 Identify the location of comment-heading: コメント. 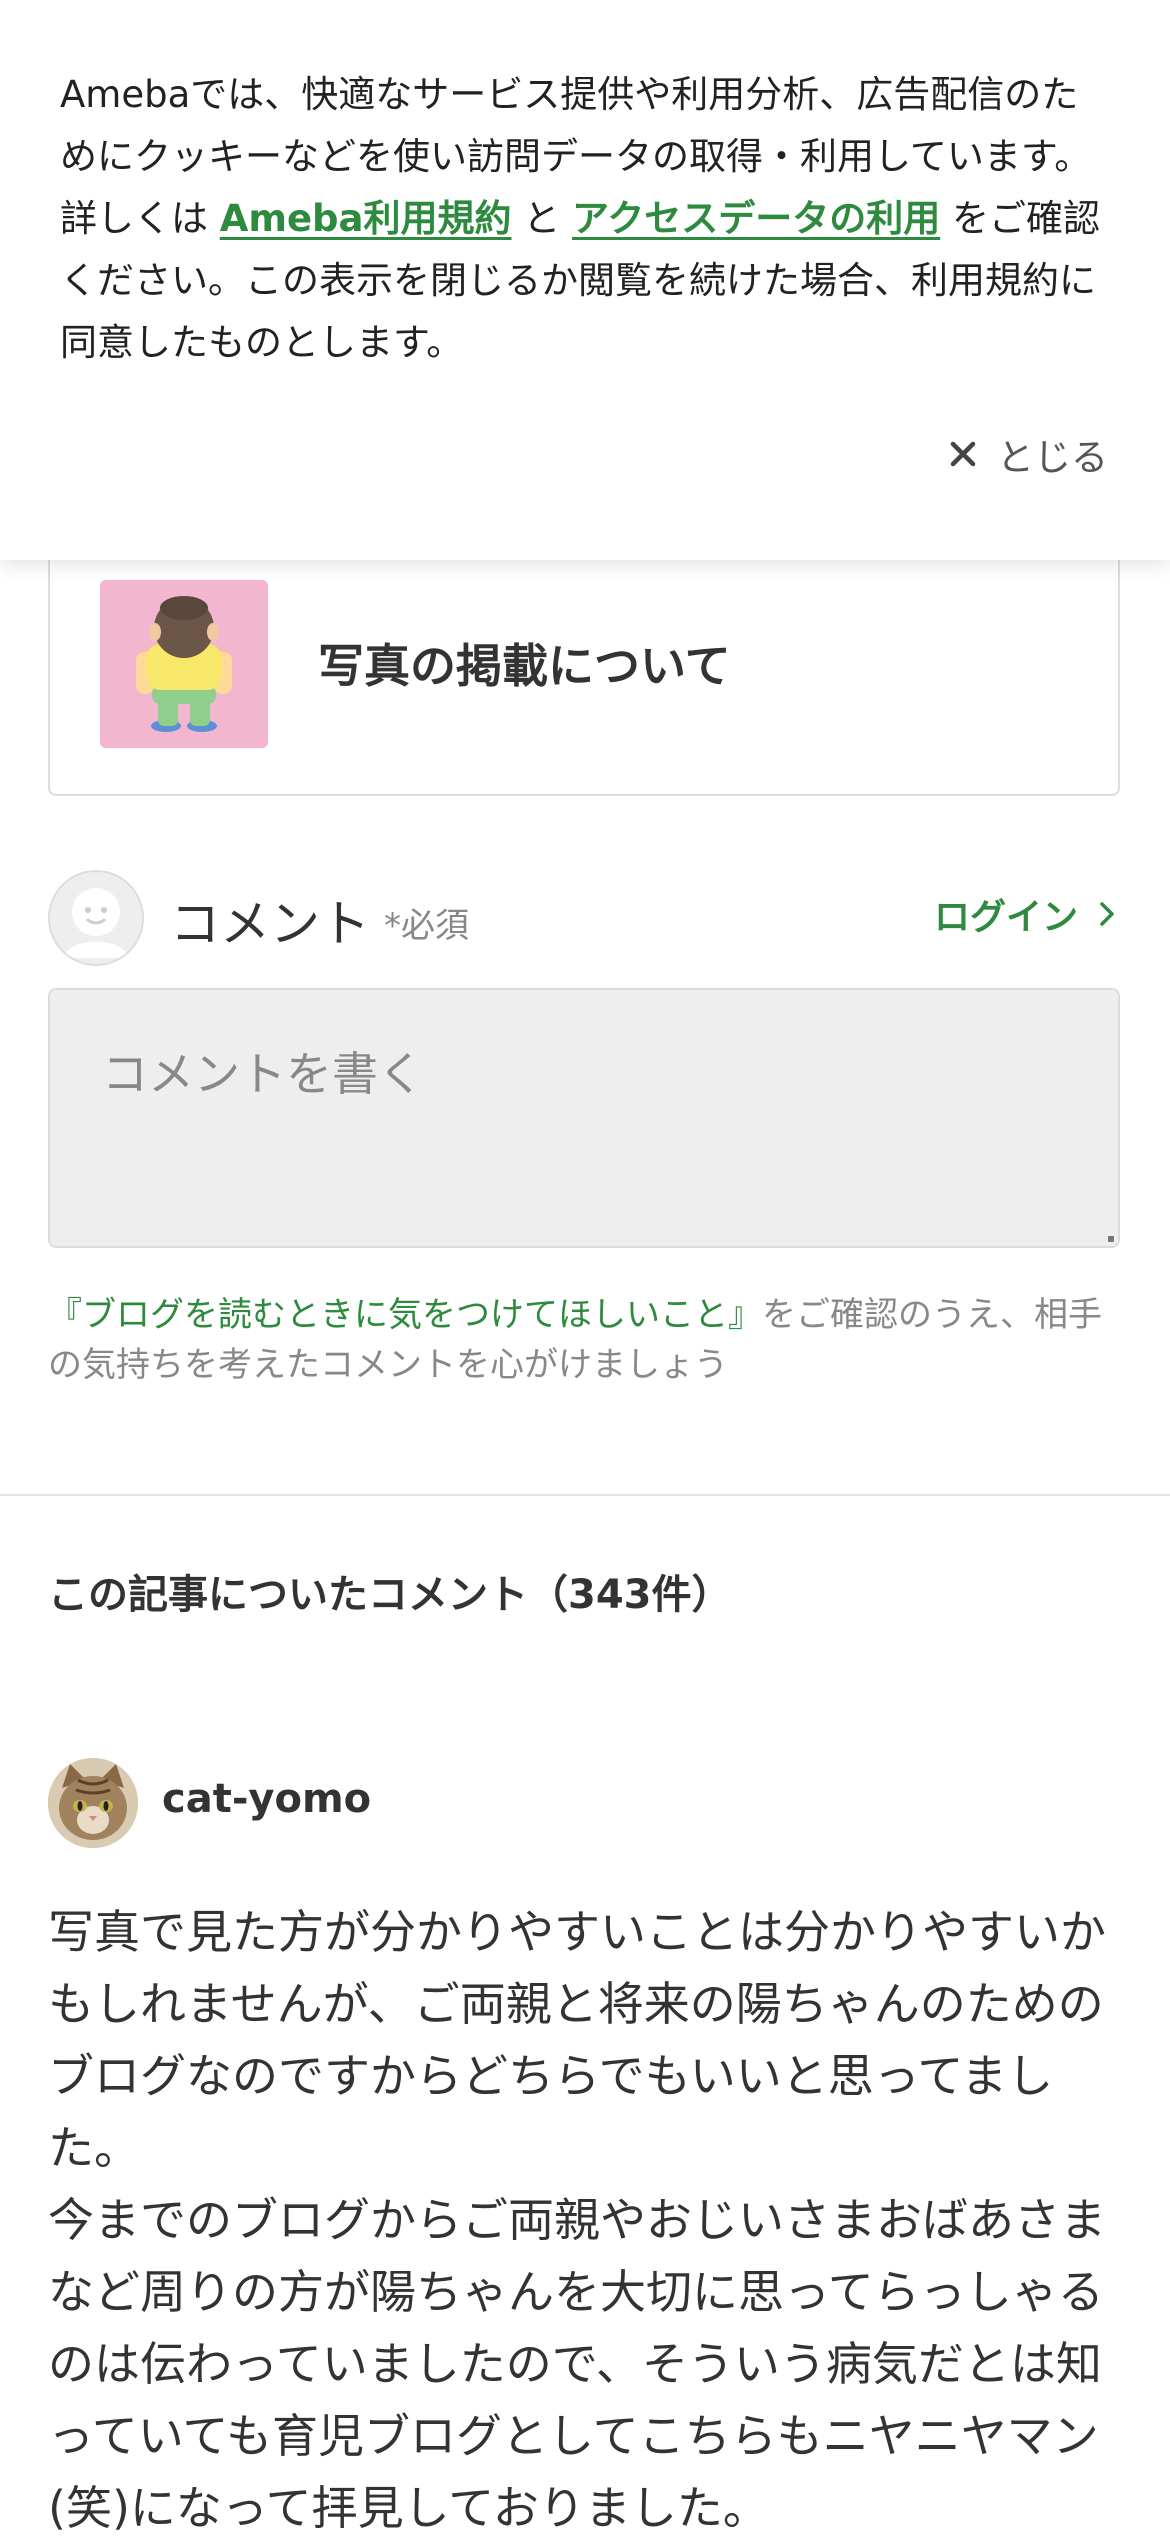
(270, 924).